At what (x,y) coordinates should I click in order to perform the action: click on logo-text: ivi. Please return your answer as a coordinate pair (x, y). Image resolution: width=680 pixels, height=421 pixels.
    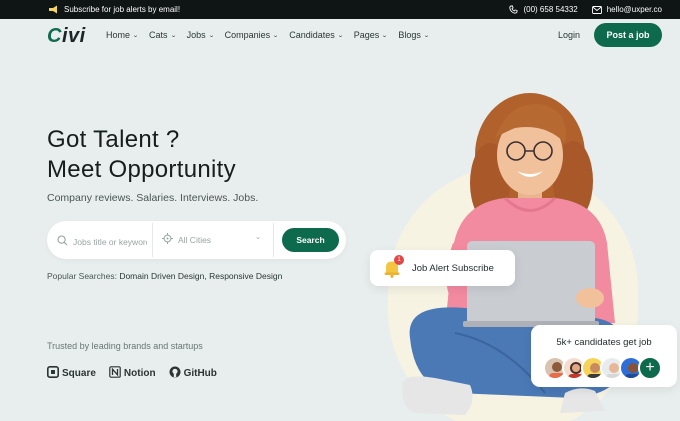
    Looking at the image, I should click on (73, 36).